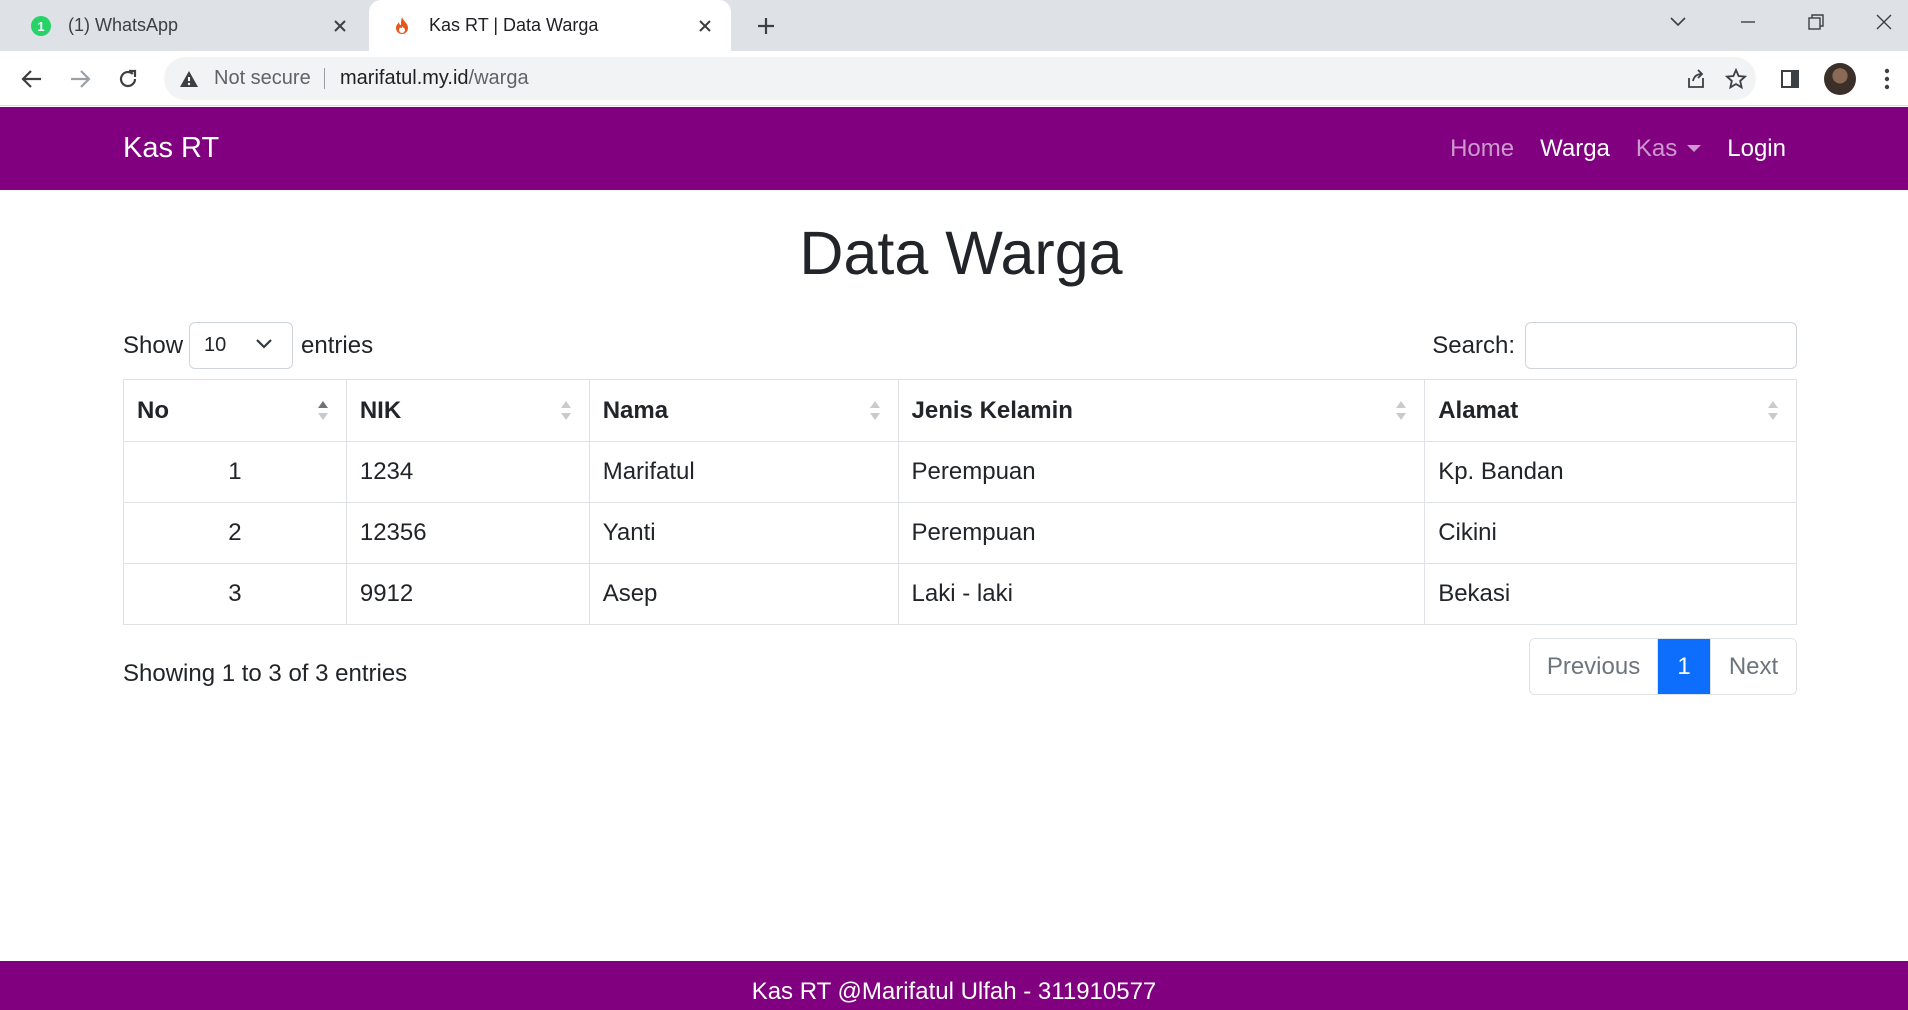 The image size is (1908, 1010). What do you see at coordinates (1790, 79) in the screenshot?
I see `side-panel-icon` at bounding box center [1790, 79].